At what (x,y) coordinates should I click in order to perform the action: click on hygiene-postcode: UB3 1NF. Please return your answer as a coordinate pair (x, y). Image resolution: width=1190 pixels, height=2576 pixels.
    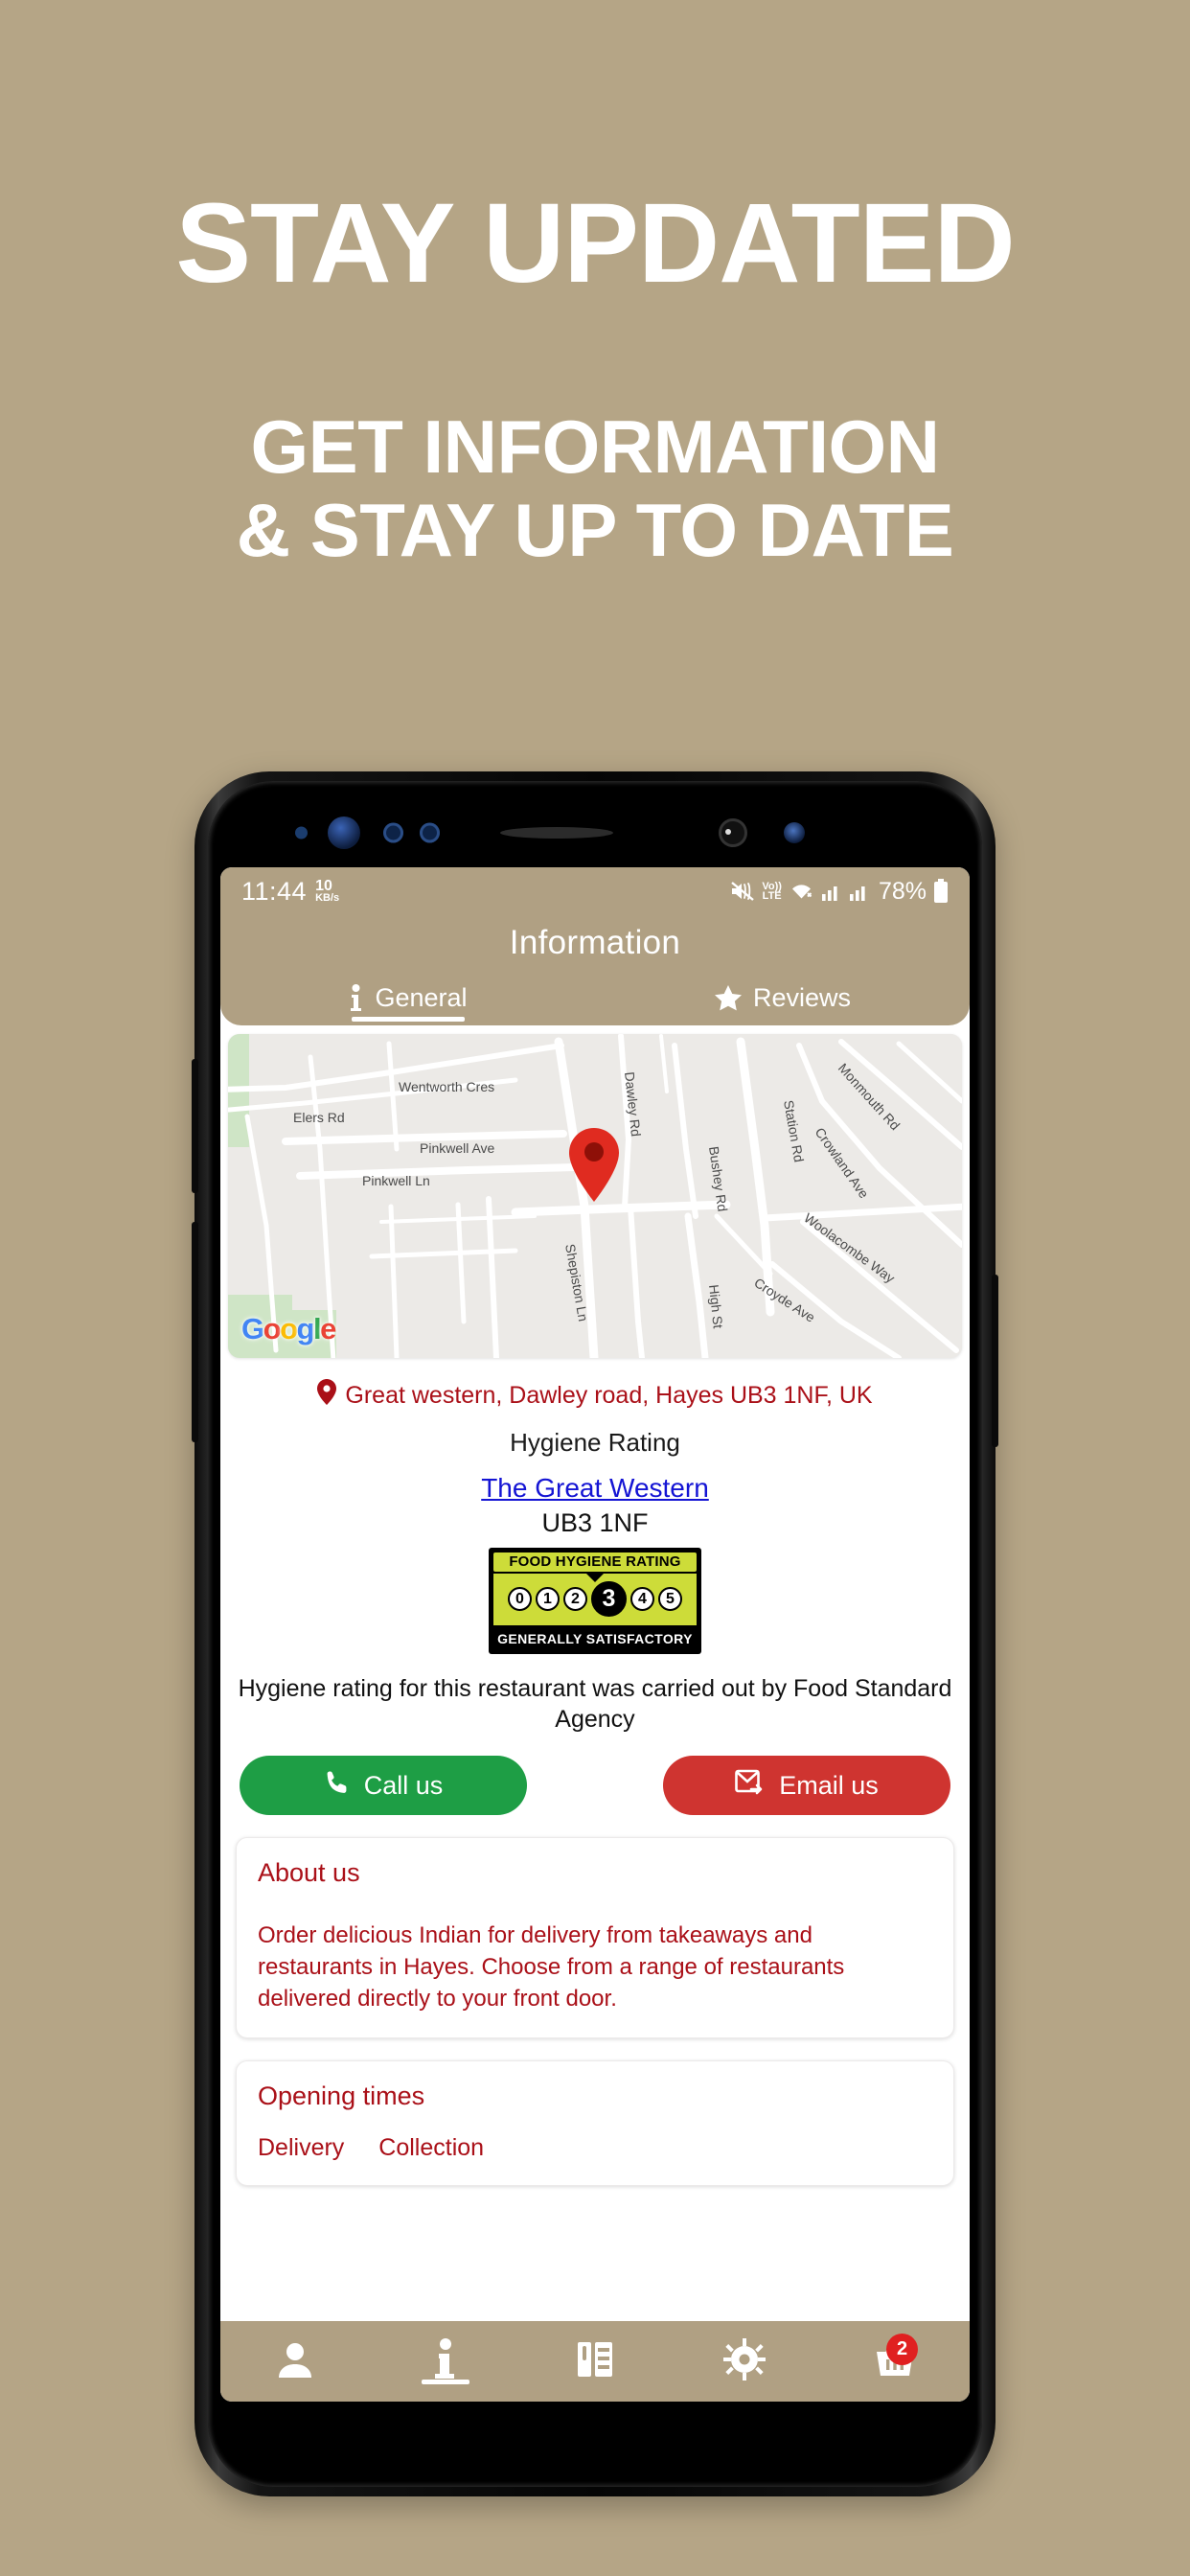
    Looking at the image, I should click on (595, 1522).